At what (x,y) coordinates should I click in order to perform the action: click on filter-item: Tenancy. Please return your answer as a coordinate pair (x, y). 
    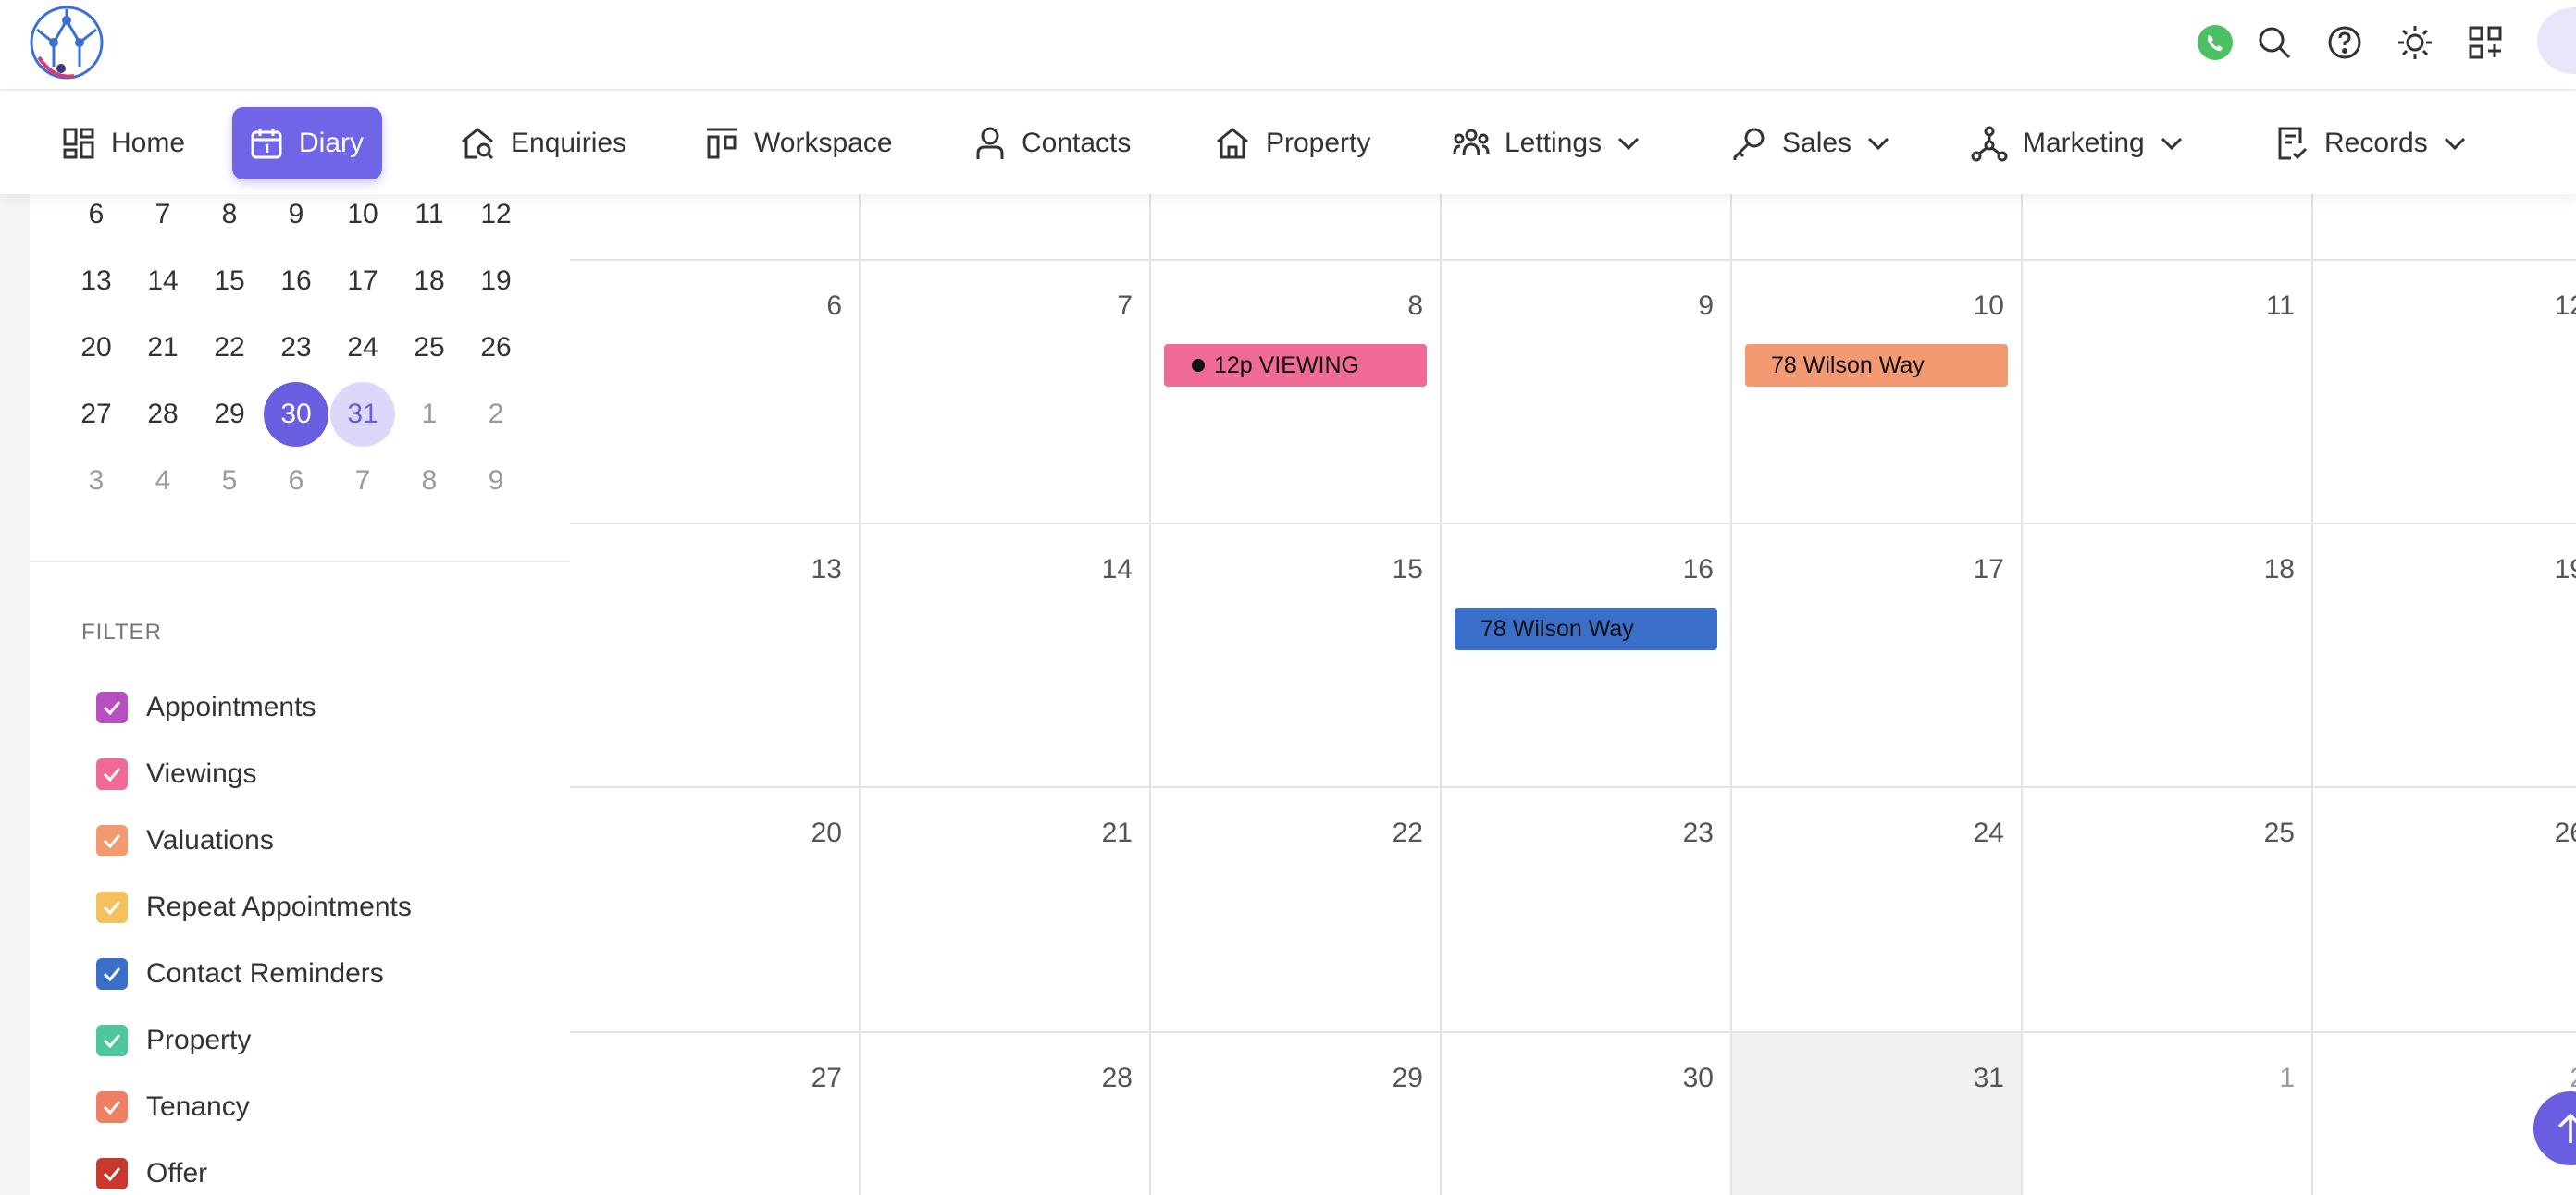
    Looking at the image, I should click on (173, 1108).